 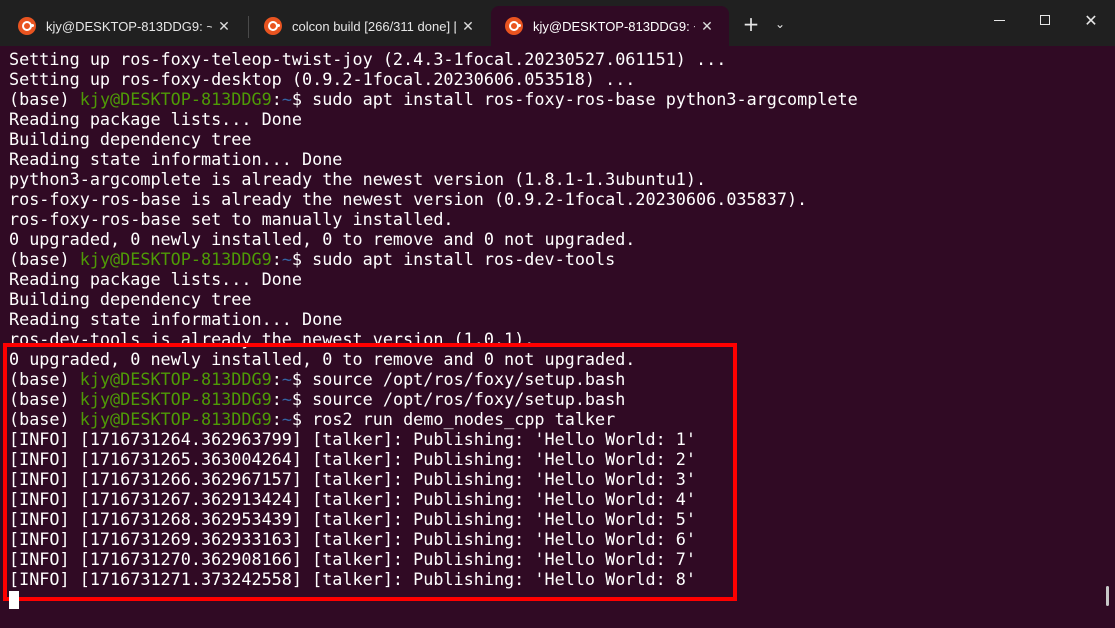 What do you see at coordinates (464, 419) in the screenshot?
I see `command-text: ros2 run demo_nodes_cpp talker` at bounding box center [464, 419].